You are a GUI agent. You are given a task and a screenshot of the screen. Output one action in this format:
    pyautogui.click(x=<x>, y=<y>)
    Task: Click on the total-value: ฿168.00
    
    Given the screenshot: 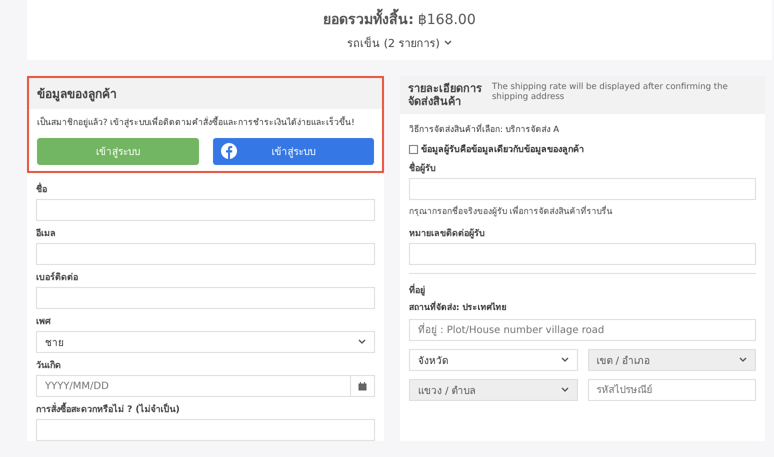 What is the action you would take?
    pyautogui.click(x=447, y=20)
    